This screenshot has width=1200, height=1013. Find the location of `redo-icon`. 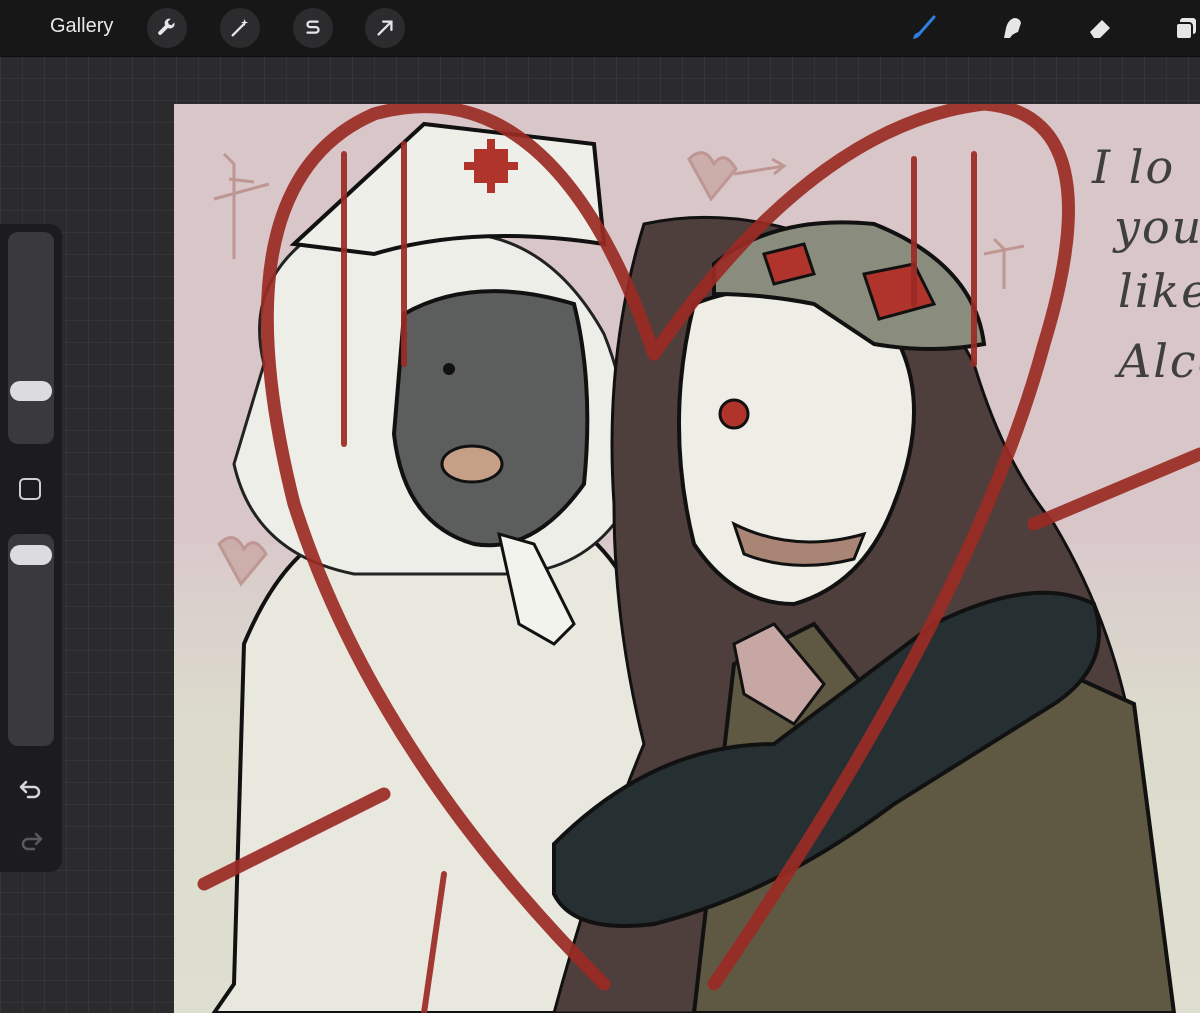

redo-icon is located at coordinates (32, 841).